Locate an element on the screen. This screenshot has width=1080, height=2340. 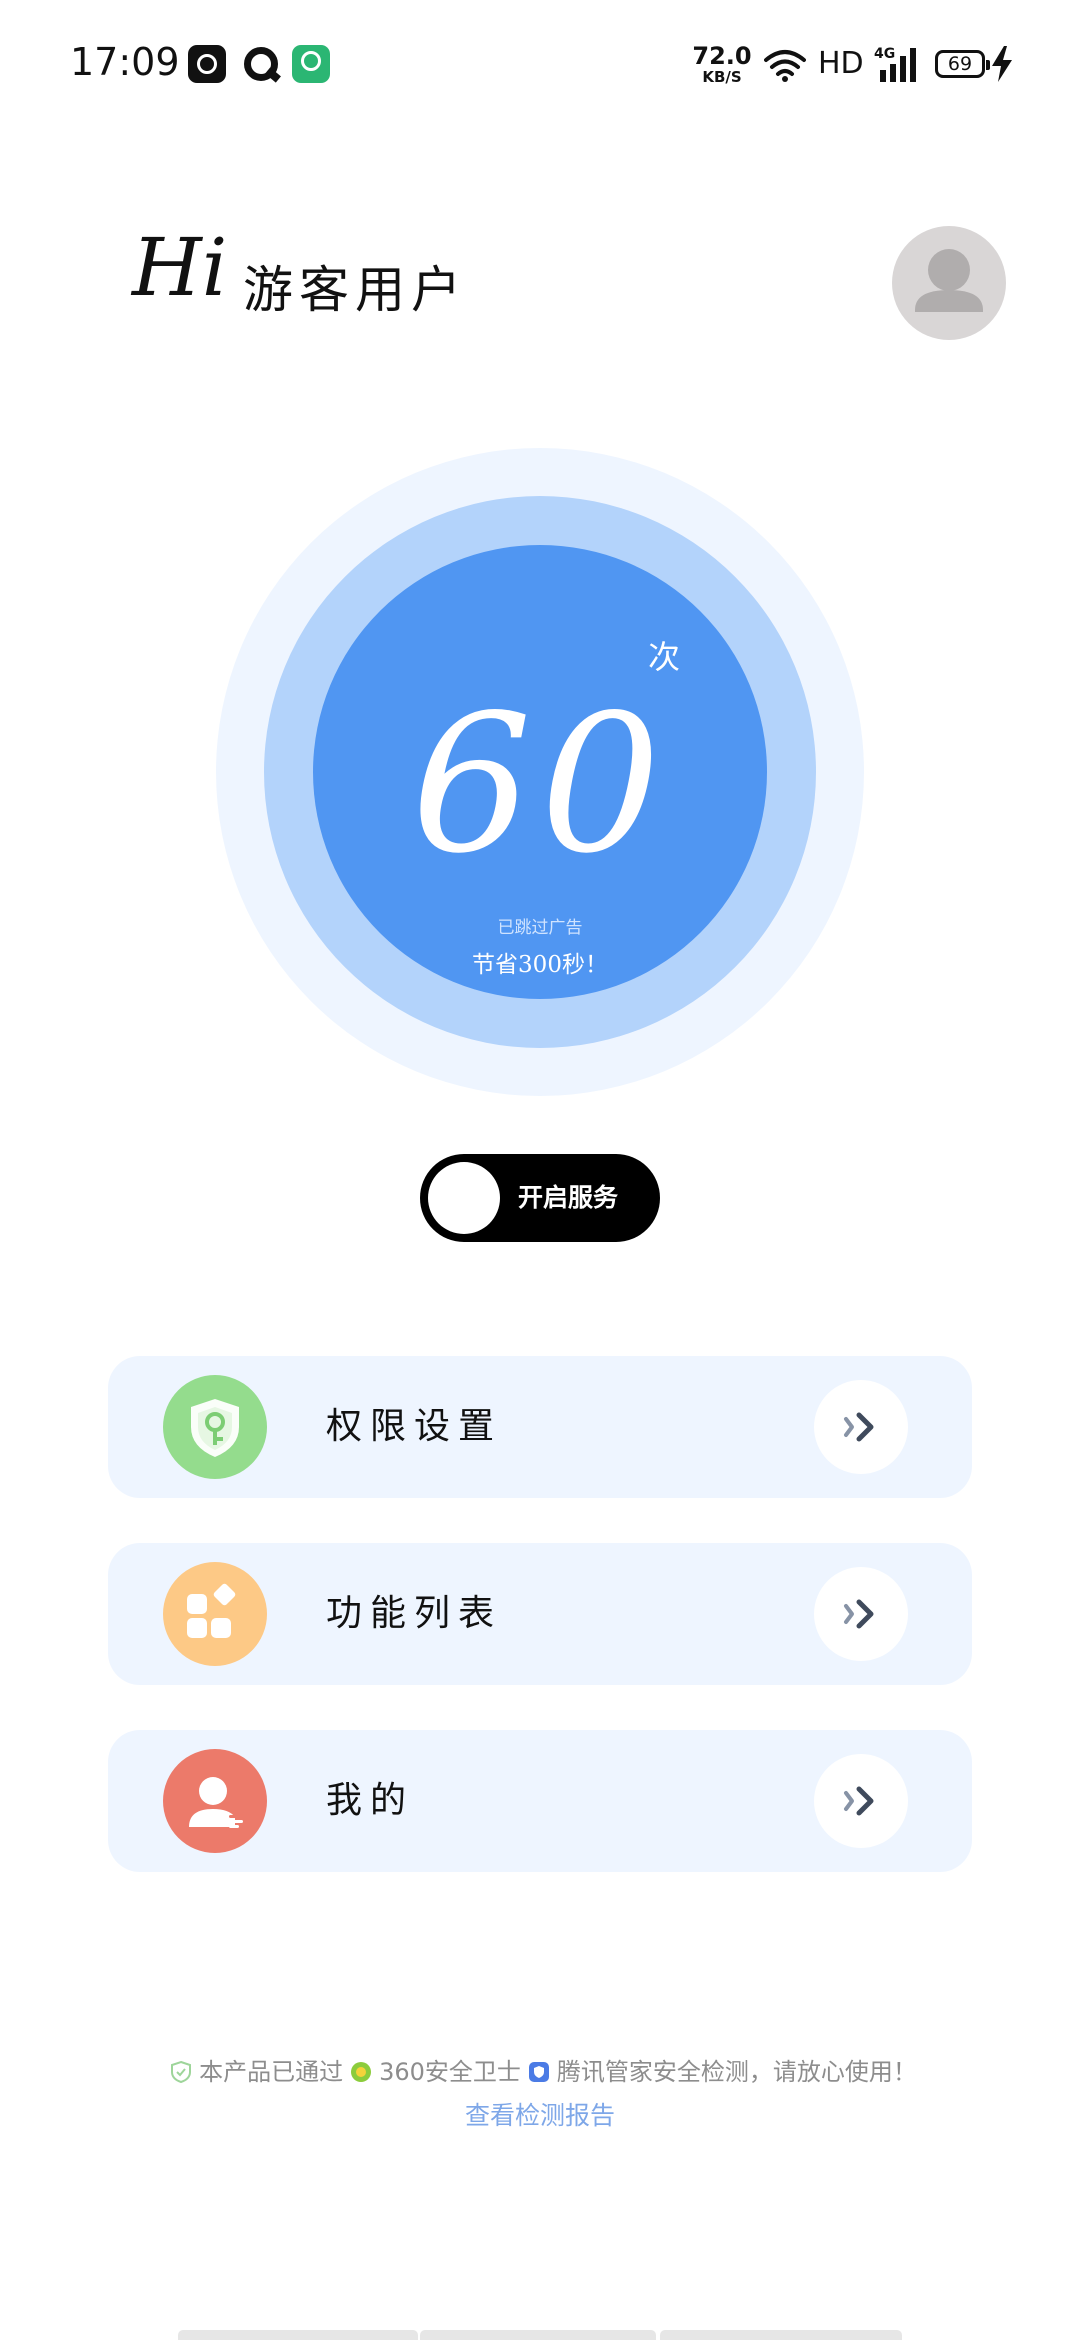
counter-value: 60 is located at coordinates (540, 784).